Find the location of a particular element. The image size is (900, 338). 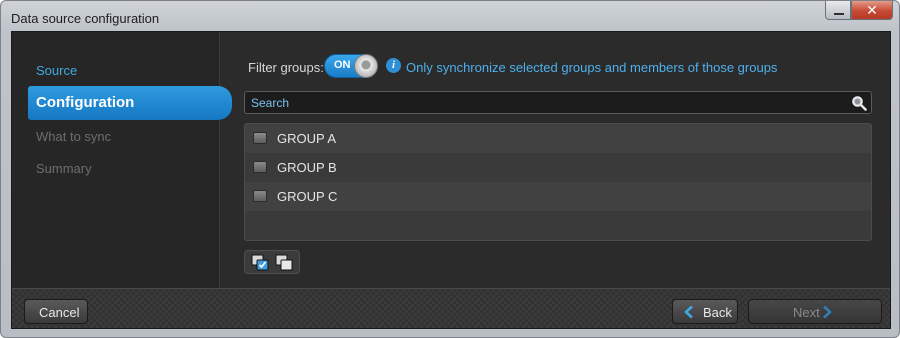

close-button: ✕ is located at coordinates (872, 10).